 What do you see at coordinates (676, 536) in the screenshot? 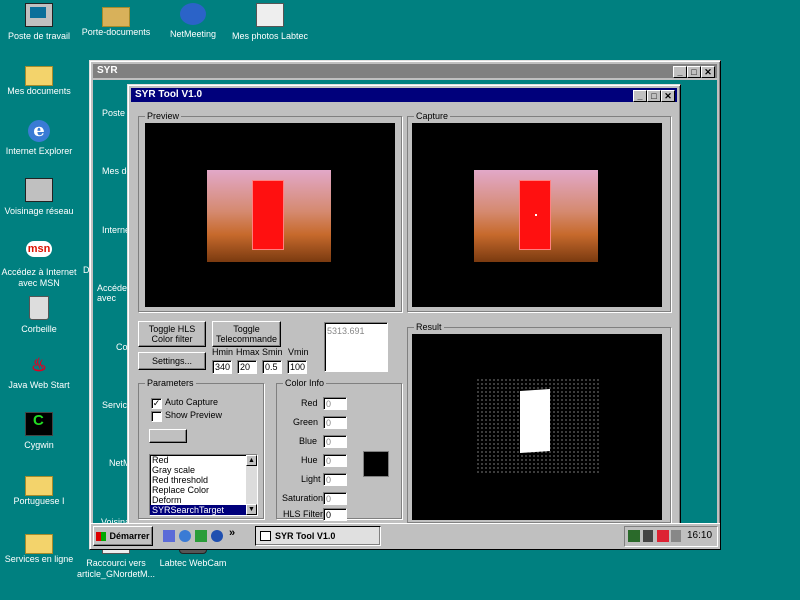
I see `tray-volume-icon` at bounding box center [676, 536].